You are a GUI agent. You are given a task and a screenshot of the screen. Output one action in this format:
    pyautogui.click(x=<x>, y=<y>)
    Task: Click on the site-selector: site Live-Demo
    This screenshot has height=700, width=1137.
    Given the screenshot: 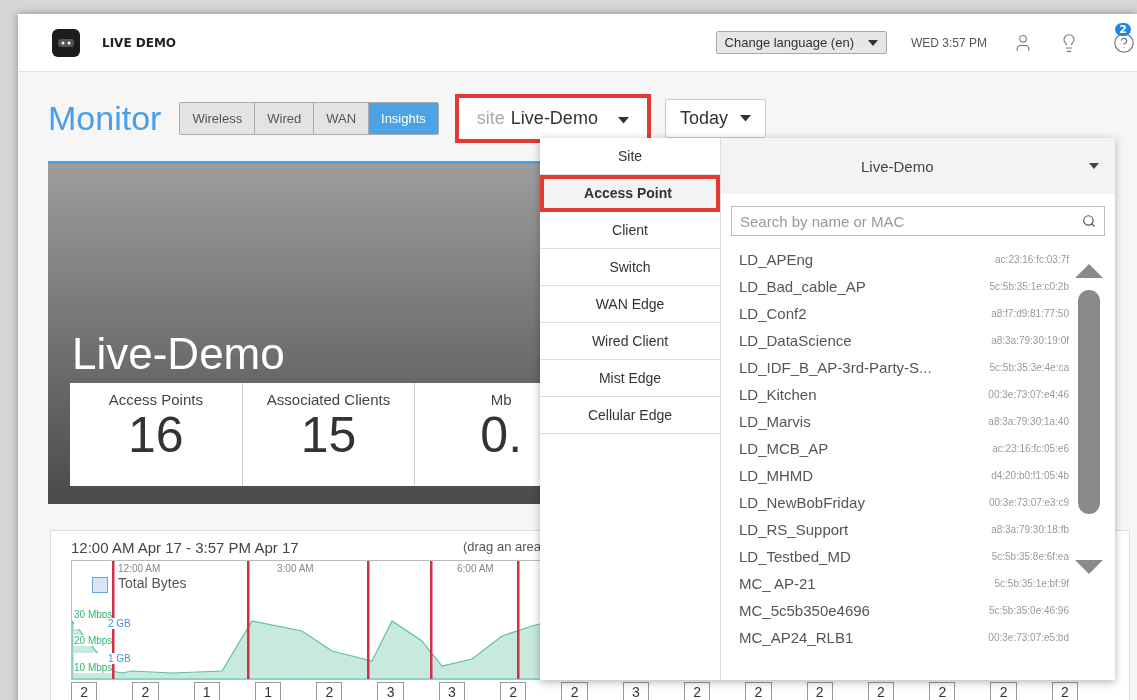 What is the action you would take?
    pyautogui.click(x=552, y=118)
    